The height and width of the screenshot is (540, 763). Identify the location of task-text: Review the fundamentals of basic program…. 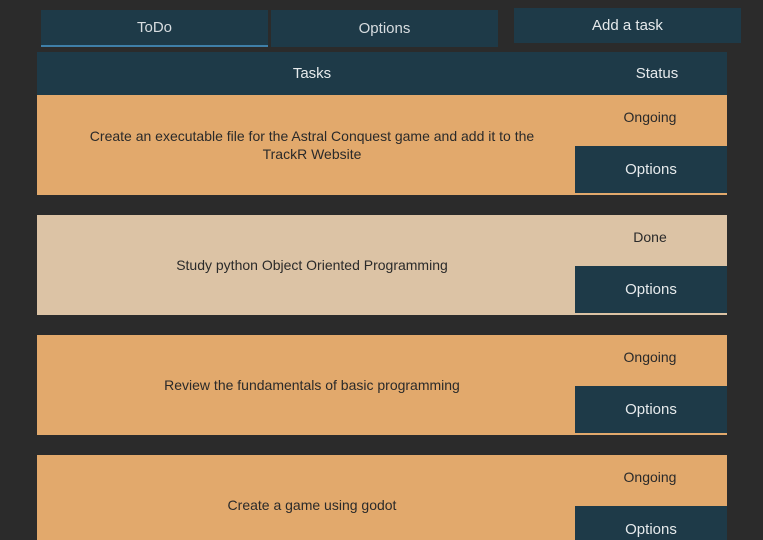
(312, 385).